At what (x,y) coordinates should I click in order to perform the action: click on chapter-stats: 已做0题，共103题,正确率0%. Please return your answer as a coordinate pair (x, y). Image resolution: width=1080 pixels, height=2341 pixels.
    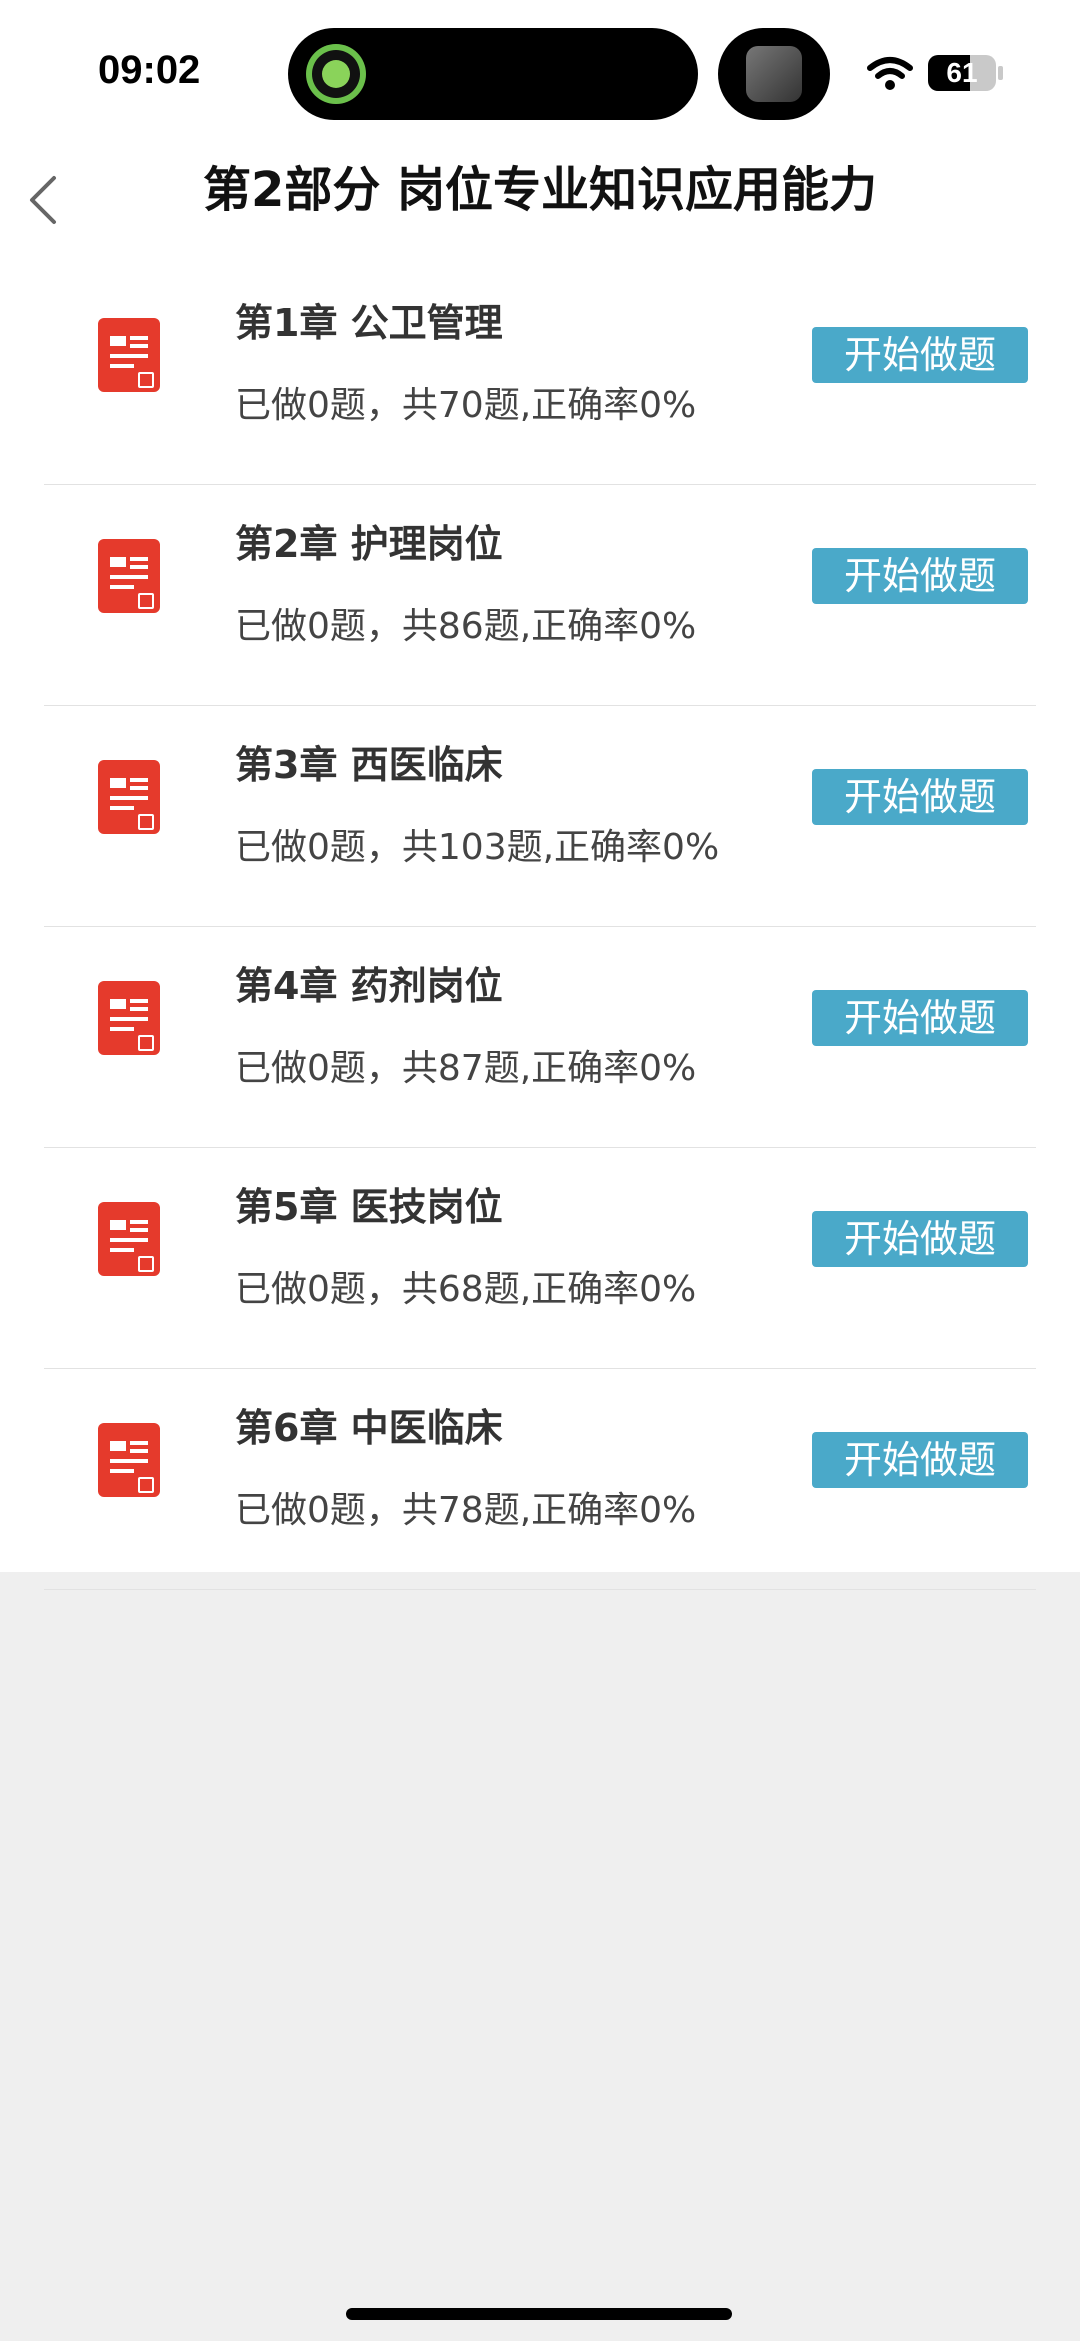
    Looking at the image, I should click on (477, 847).